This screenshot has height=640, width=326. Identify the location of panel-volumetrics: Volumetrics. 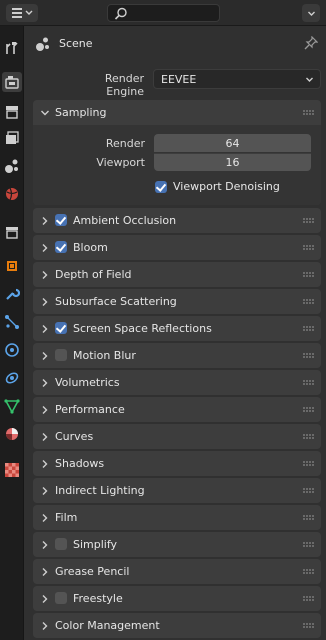
(177, 382).